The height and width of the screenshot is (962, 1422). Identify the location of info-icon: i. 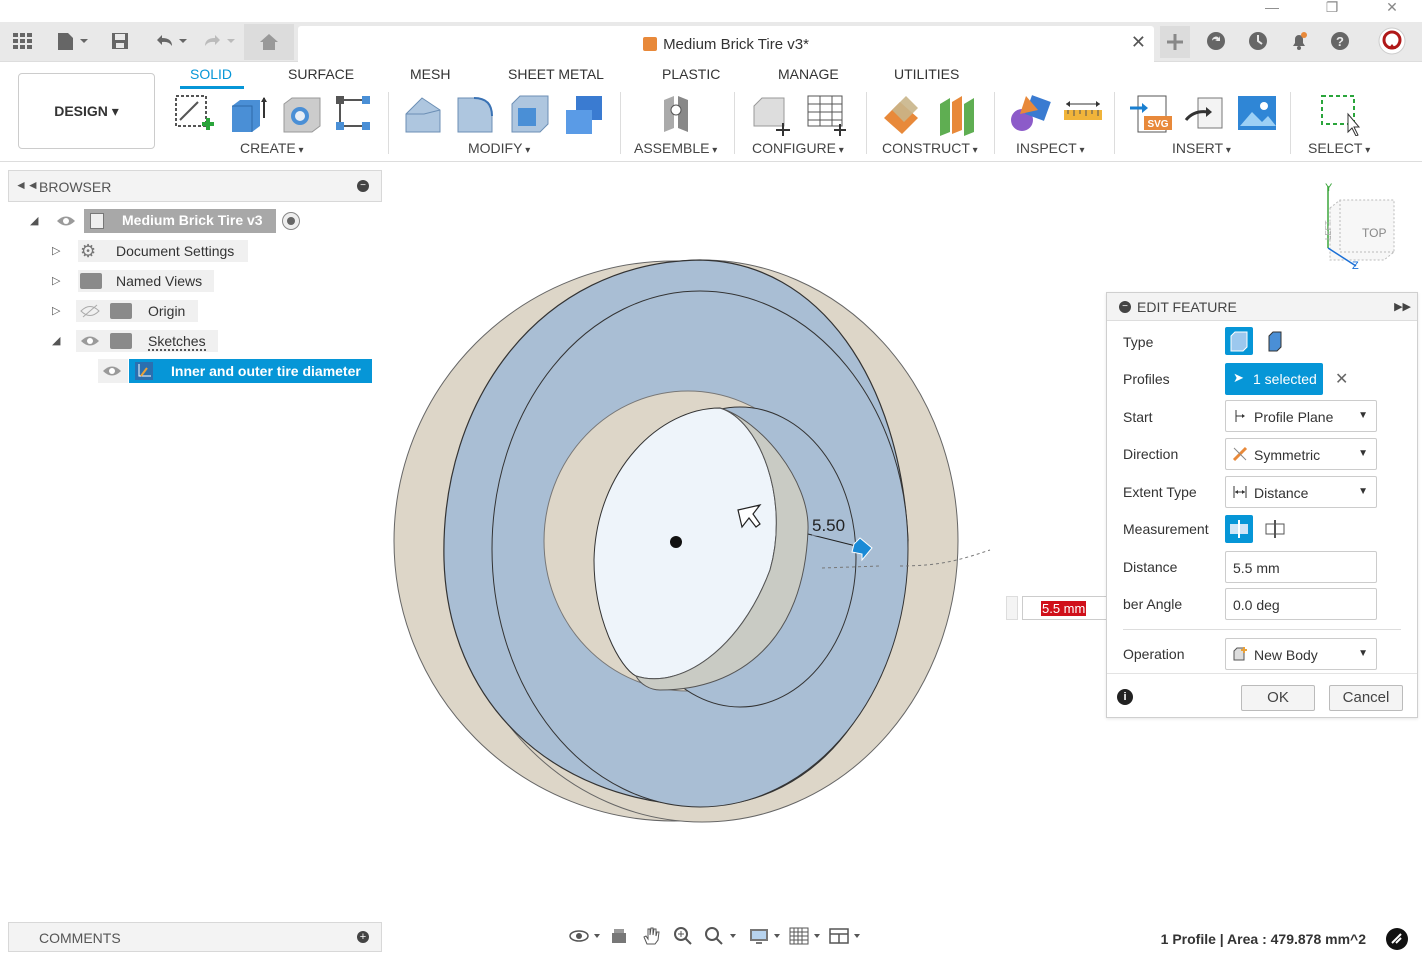
(1125, 697).